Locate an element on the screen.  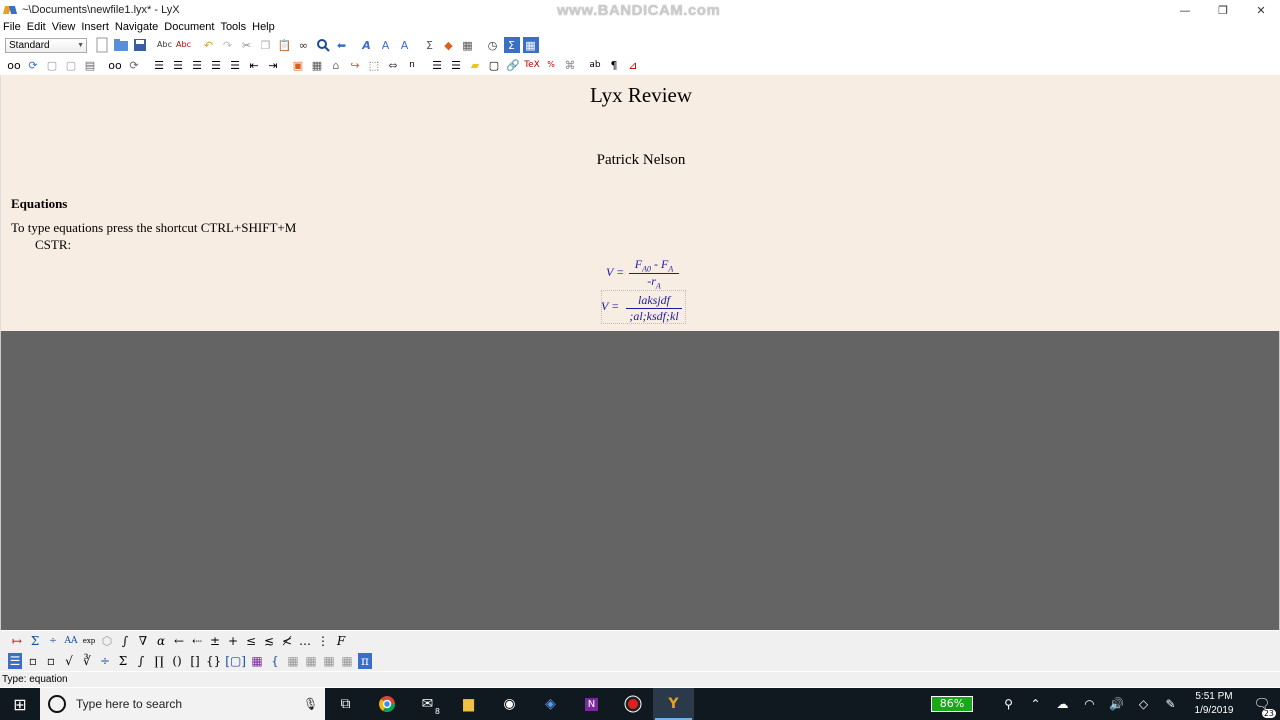
insert-box-icon: ▢ is located at coordinates (494, 65).